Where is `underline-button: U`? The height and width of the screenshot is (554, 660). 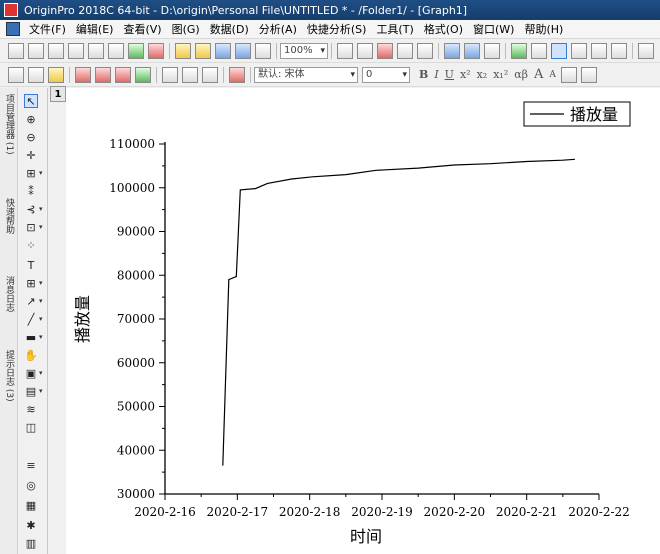 underline-button: U is located at coordinates (449, 74).